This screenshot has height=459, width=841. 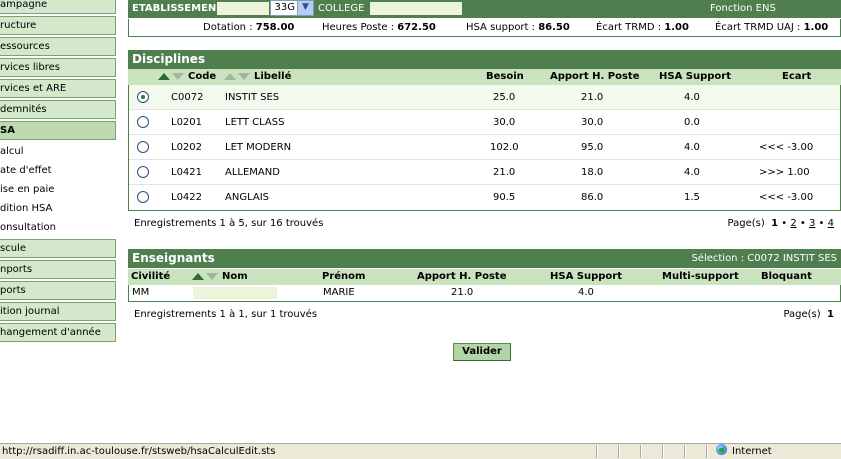 I want to click on etablissement-select: 33G ▼, so click(x=292, y=8).